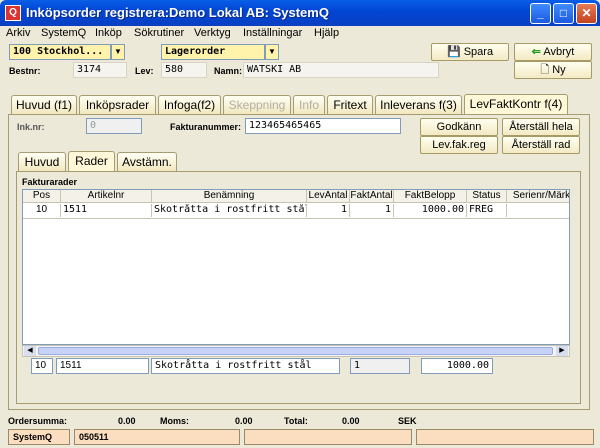 The image size is (600, 448). I want to click on edit-benamning-field: Skotråtta i rostfritt stål, so click(245, 366).